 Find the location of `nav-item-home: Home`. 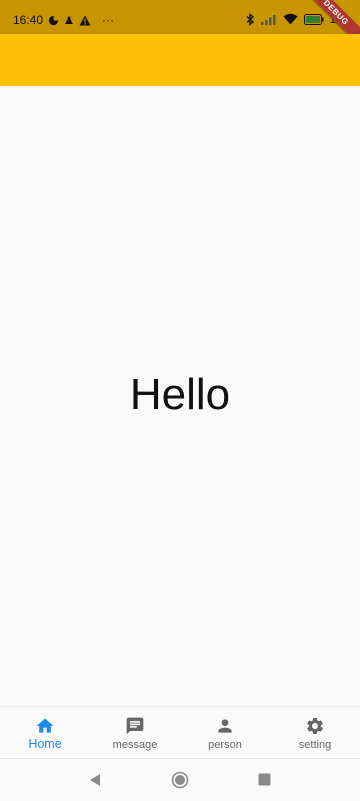

nav-item-home: Home is located at coordinates (45, 733).